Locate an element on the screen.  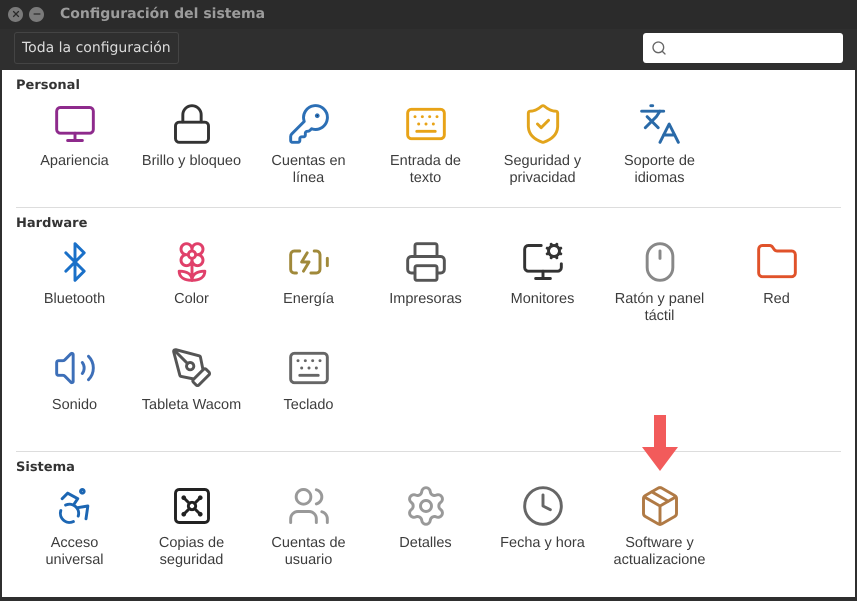
languages-icon is located at coordinates (660, 124).